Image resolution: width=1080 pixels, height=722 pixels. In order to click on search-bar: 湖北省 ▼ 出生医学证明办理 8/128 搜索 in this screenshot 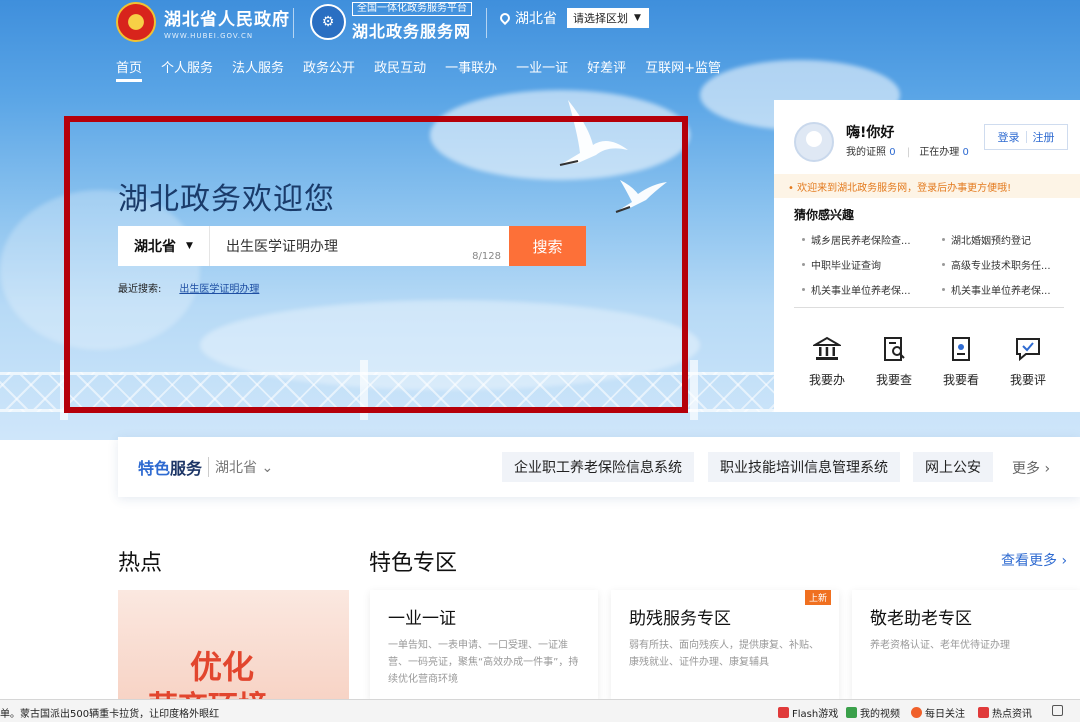, I will do `click(352, 246)`.